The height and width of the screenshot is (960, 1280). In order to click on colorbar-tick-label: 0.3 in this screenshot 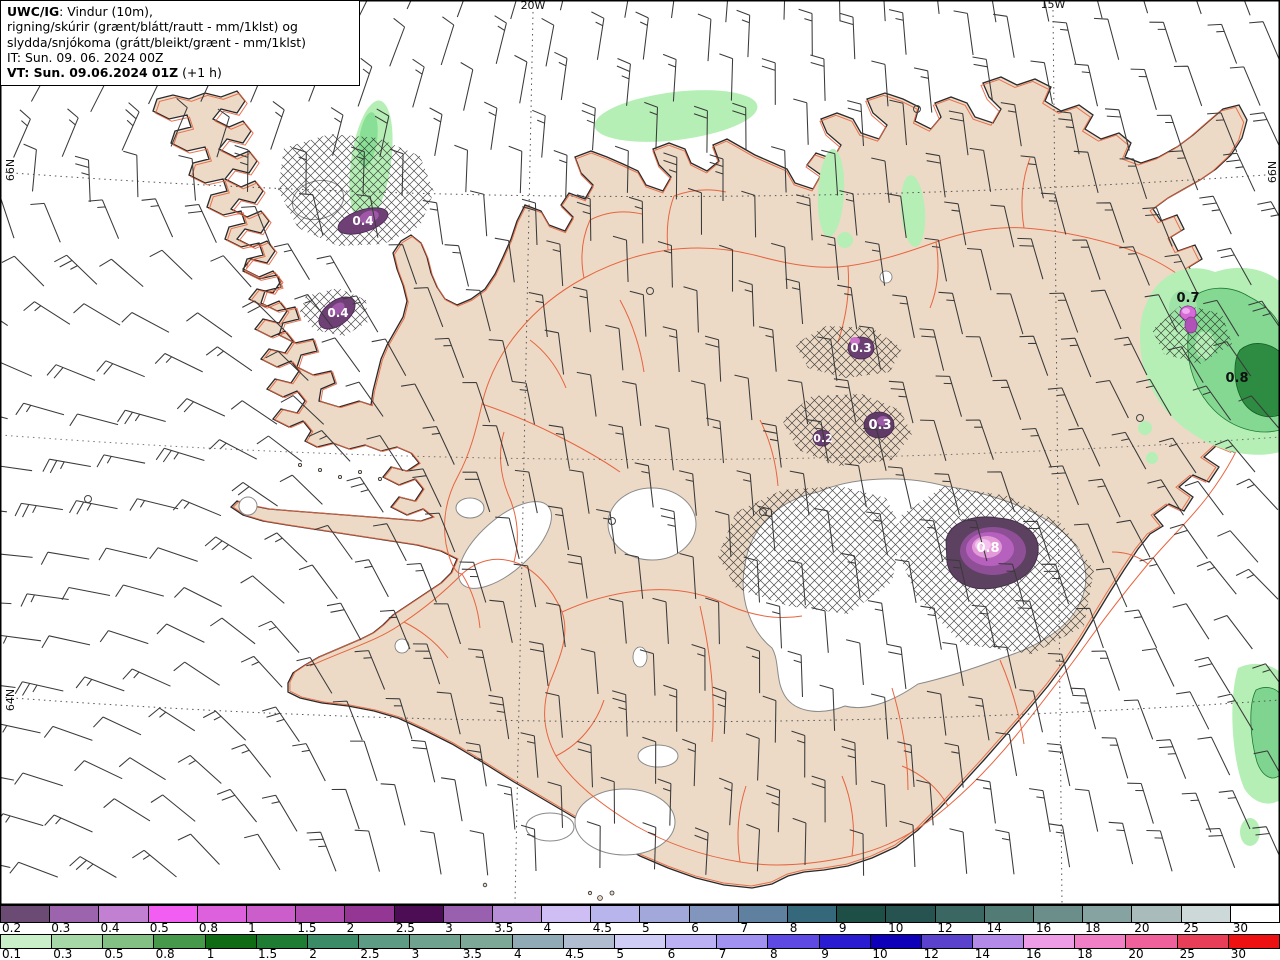, I will do `click(61, 928)`.